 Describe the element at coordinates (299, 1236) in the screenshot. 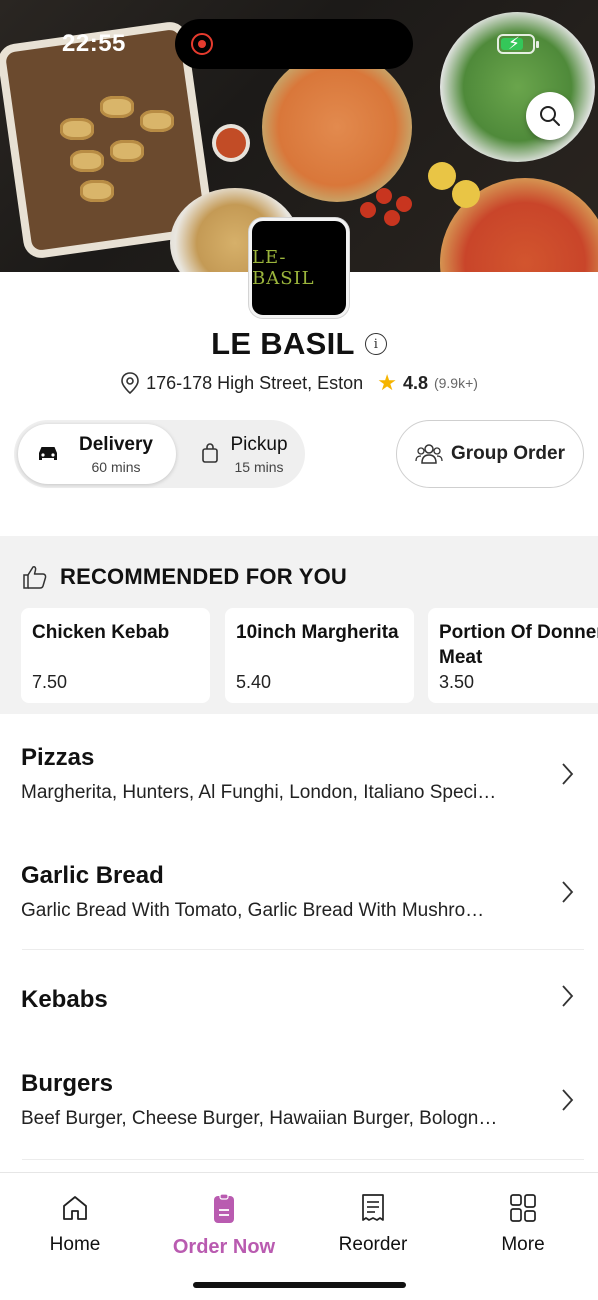

I see `bottom-navigation: Home Order Now Reorder More` at that location.